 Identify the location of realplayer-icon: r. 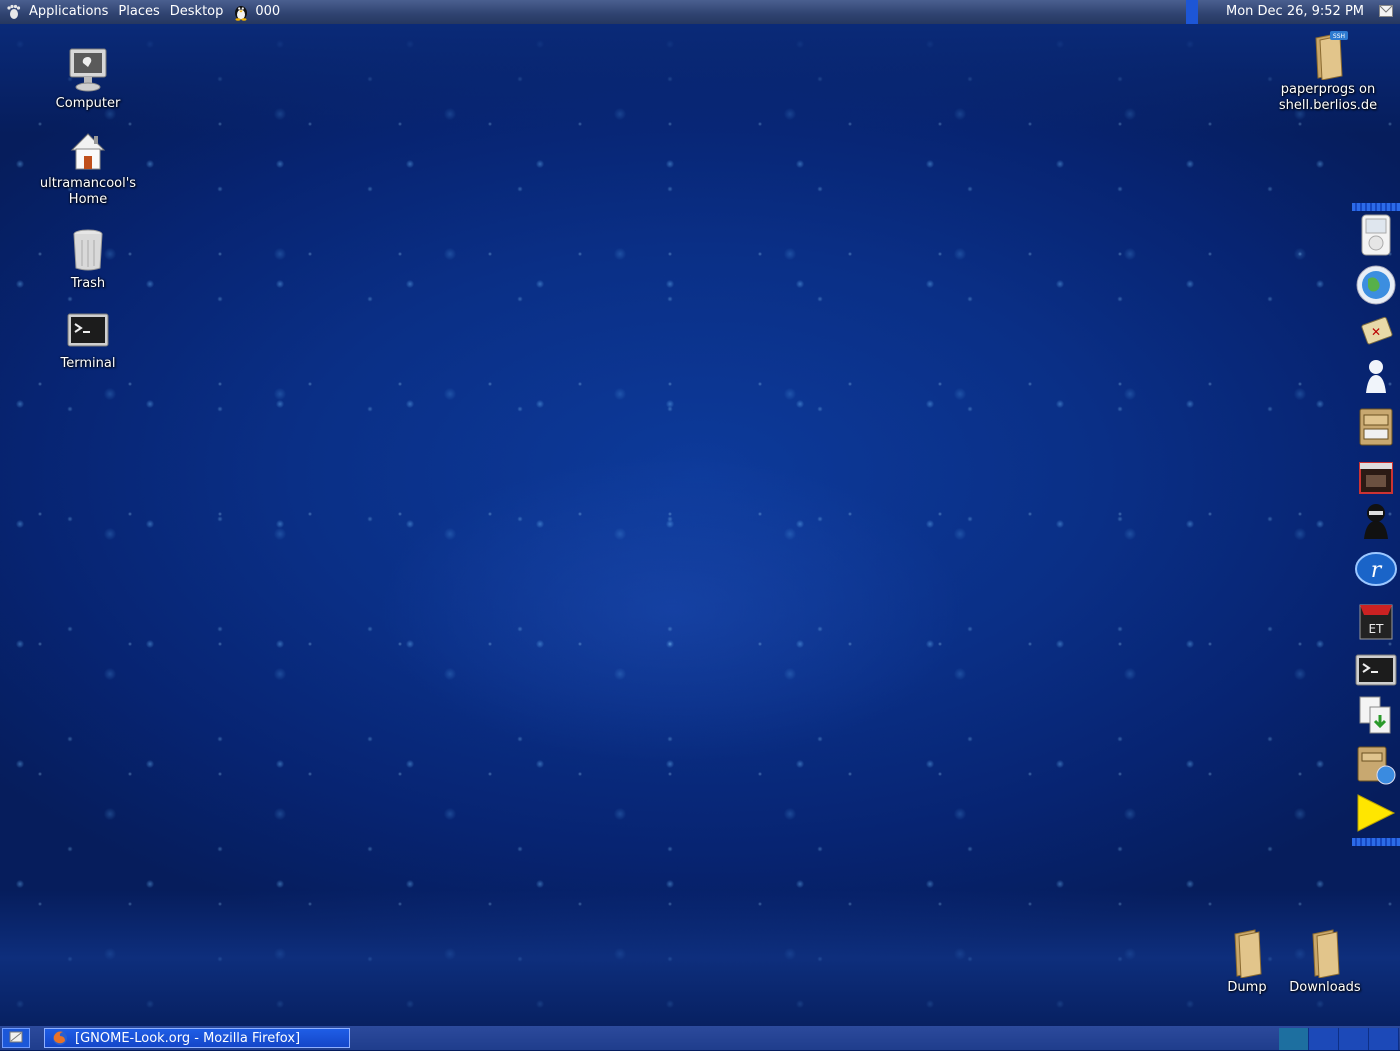
(1376, 569).